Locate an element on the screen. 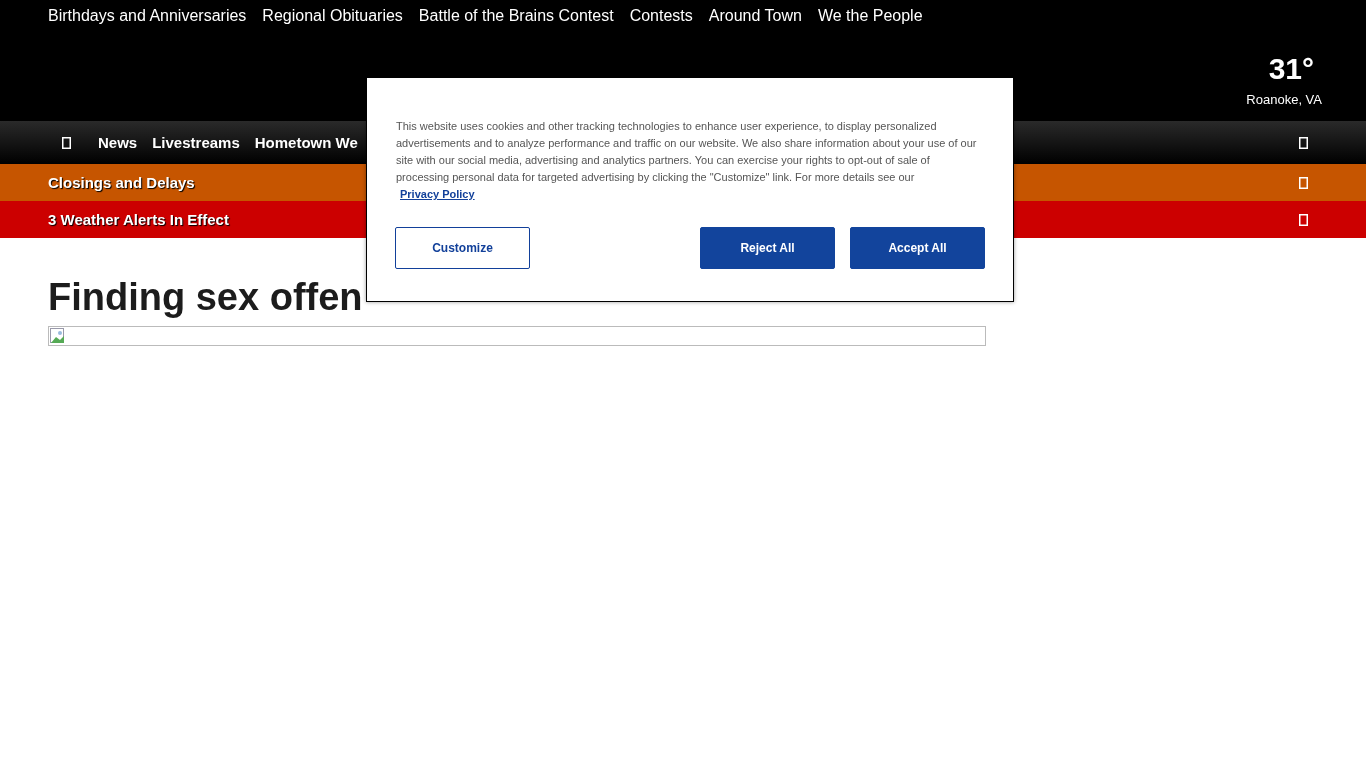 The width and height of the screenshot is (1366, 768). main-nav-link: Hometown We is located at coordinates (306, 142).